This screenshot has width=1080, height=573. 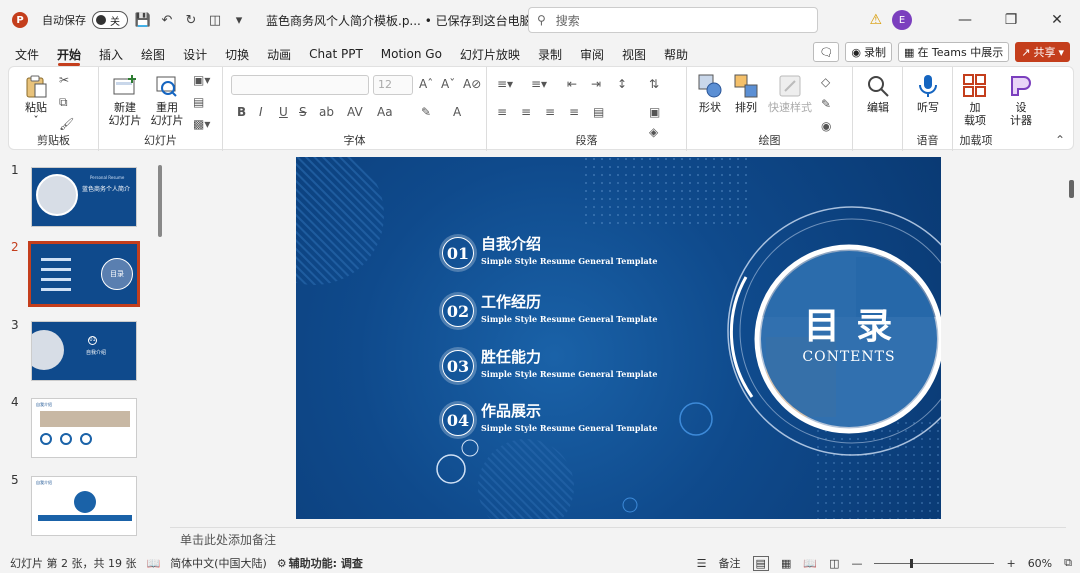 I want to click on avatar: E, so click(x=902, y=20).